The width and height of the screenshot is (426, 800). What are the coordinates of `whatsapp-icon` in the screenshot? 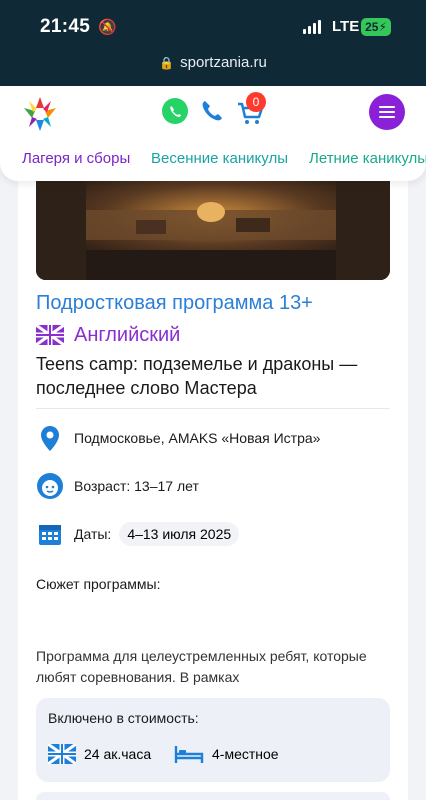 It's located at (175, 111).